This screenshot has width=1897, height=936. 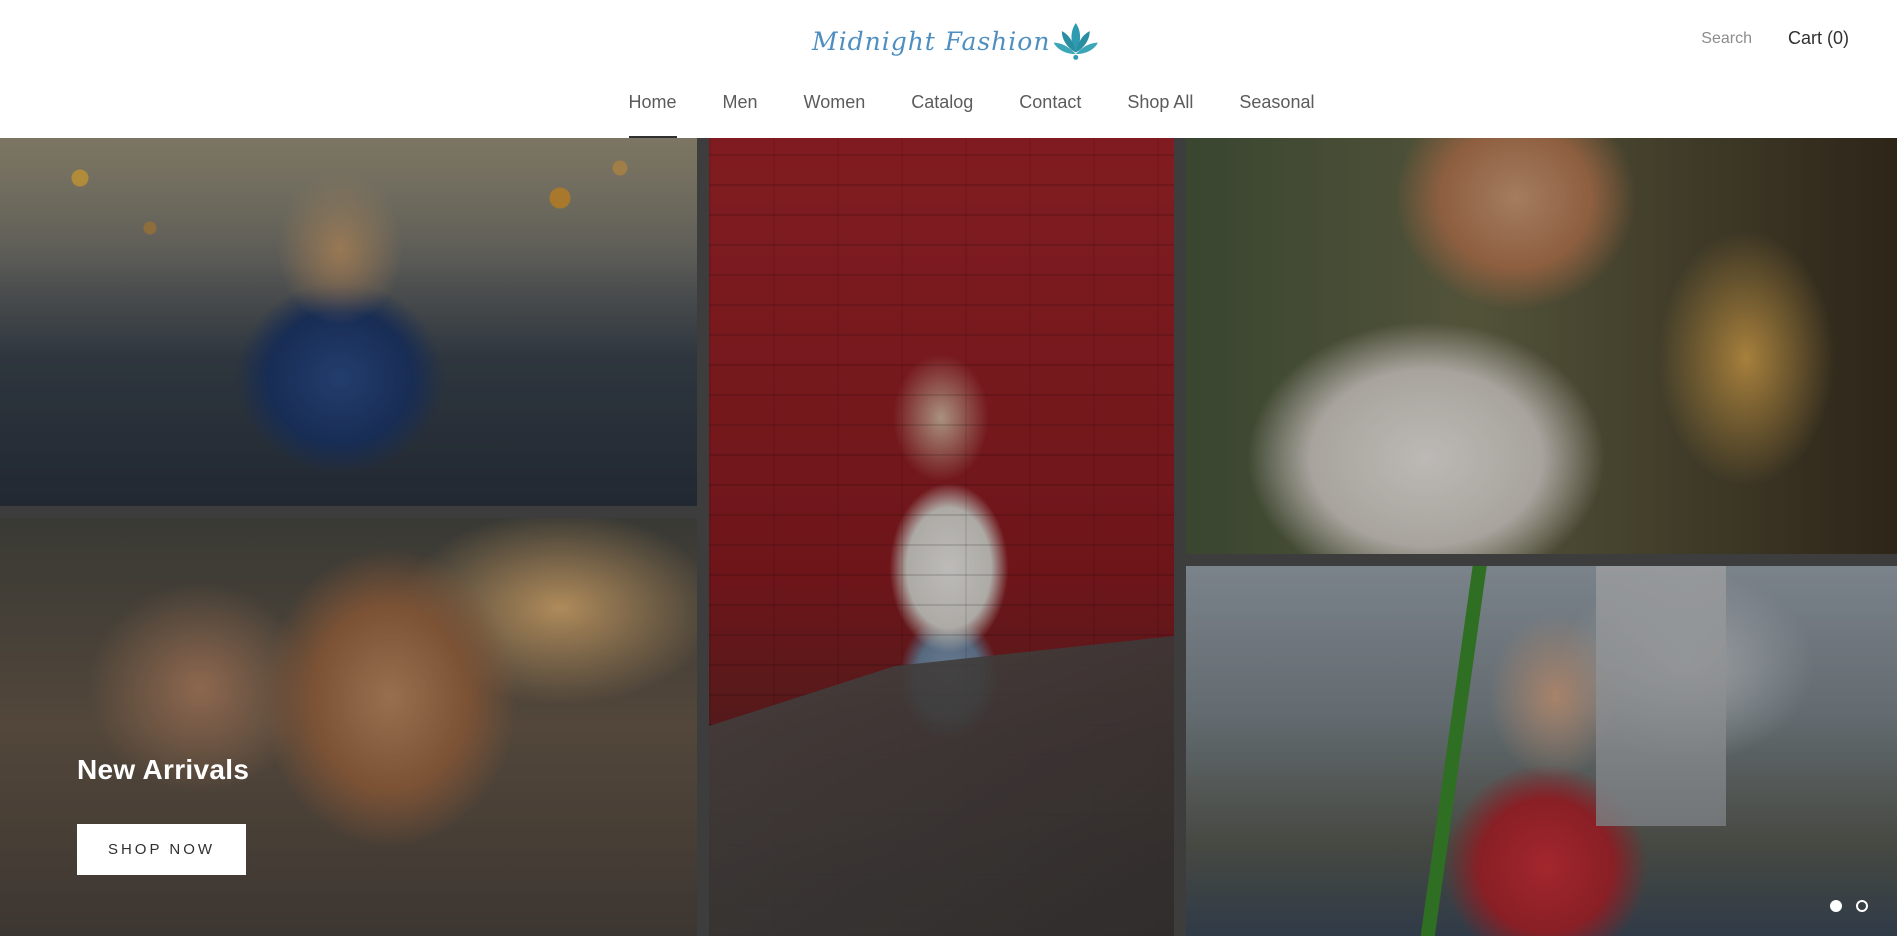 I want to click on logo-text: Midnight Fashion, so click(x=931, y=41).